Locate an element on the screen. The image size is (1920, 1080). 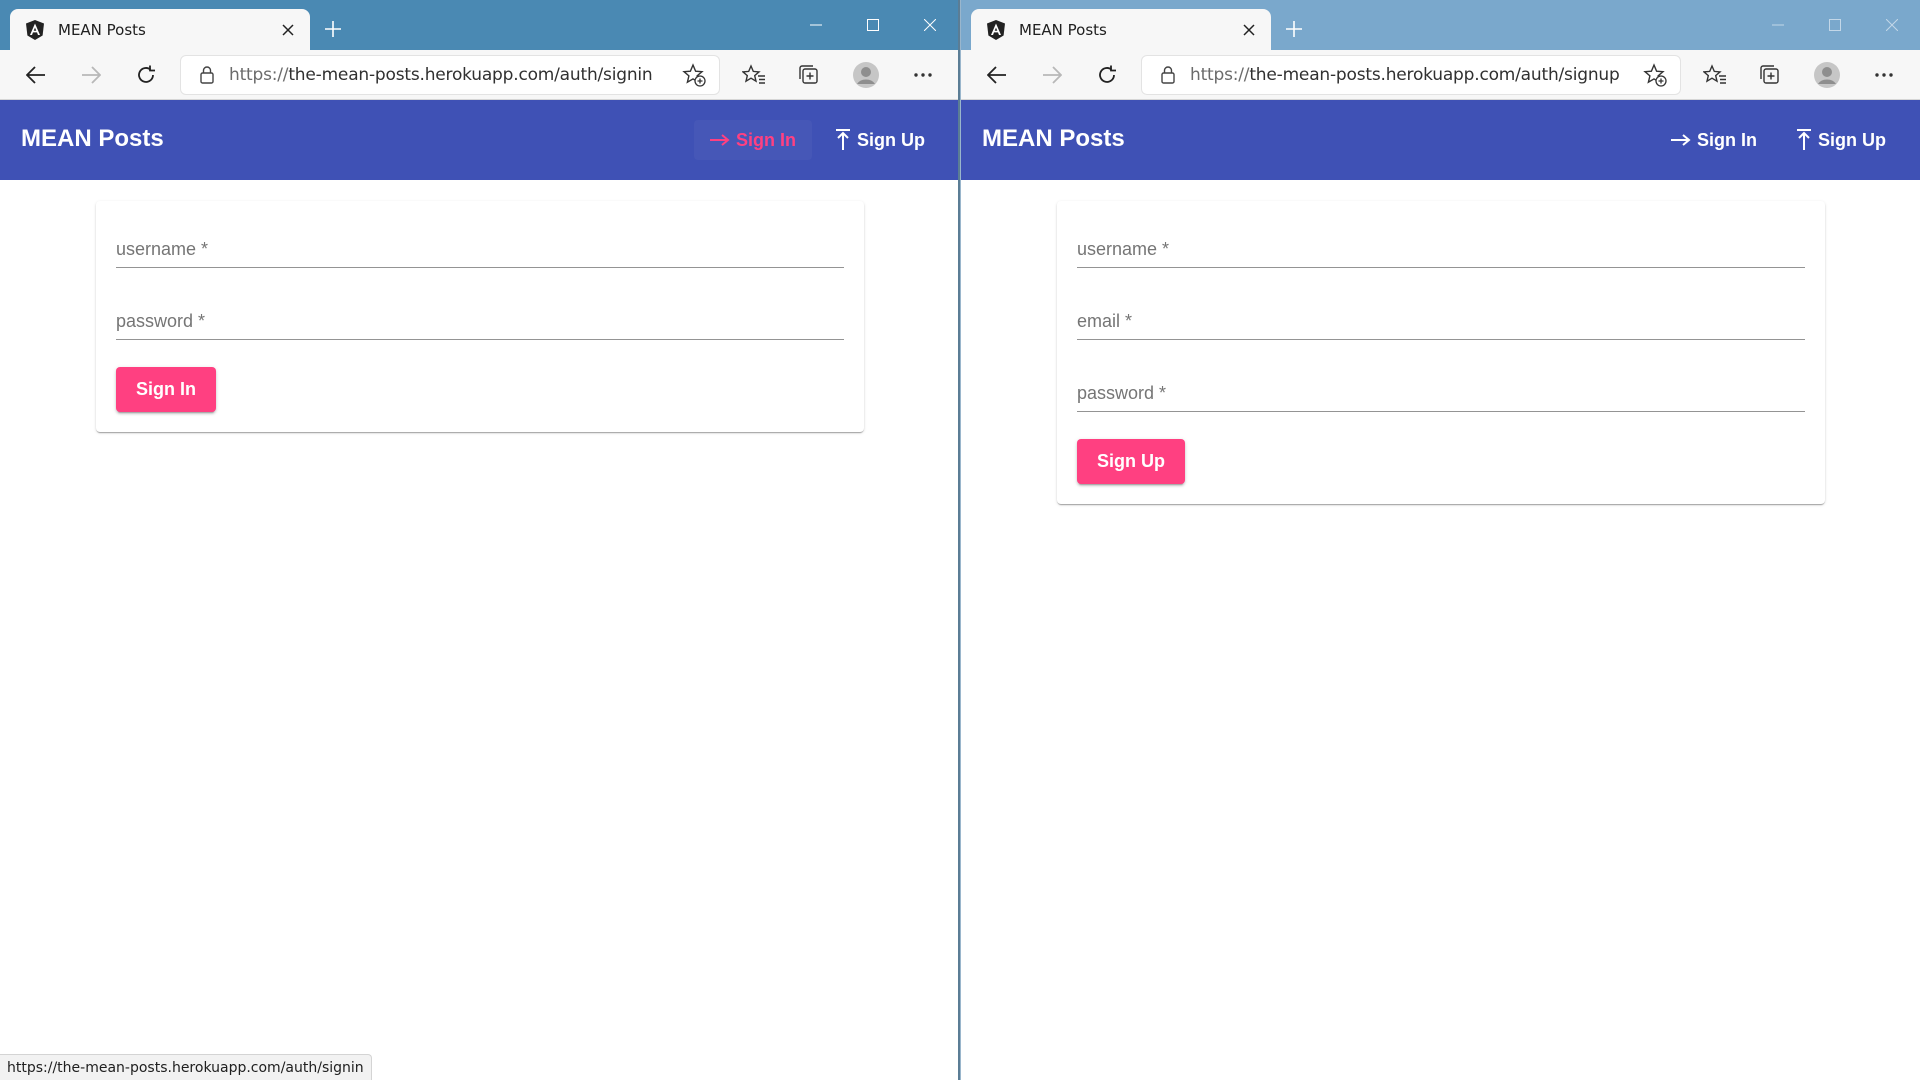
signin-form-card: username * password * Sign In is located at coordinates (480, 316).